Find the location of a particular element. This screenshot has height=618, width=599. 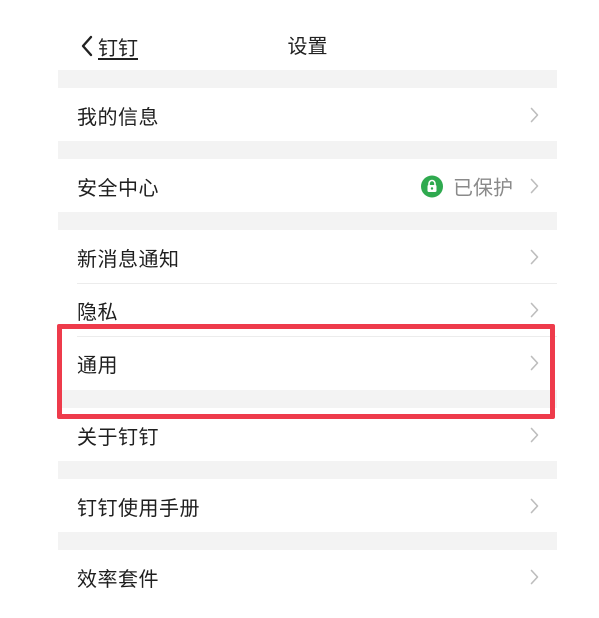

security-status: 已保护 is located at coordinates (467, 186).